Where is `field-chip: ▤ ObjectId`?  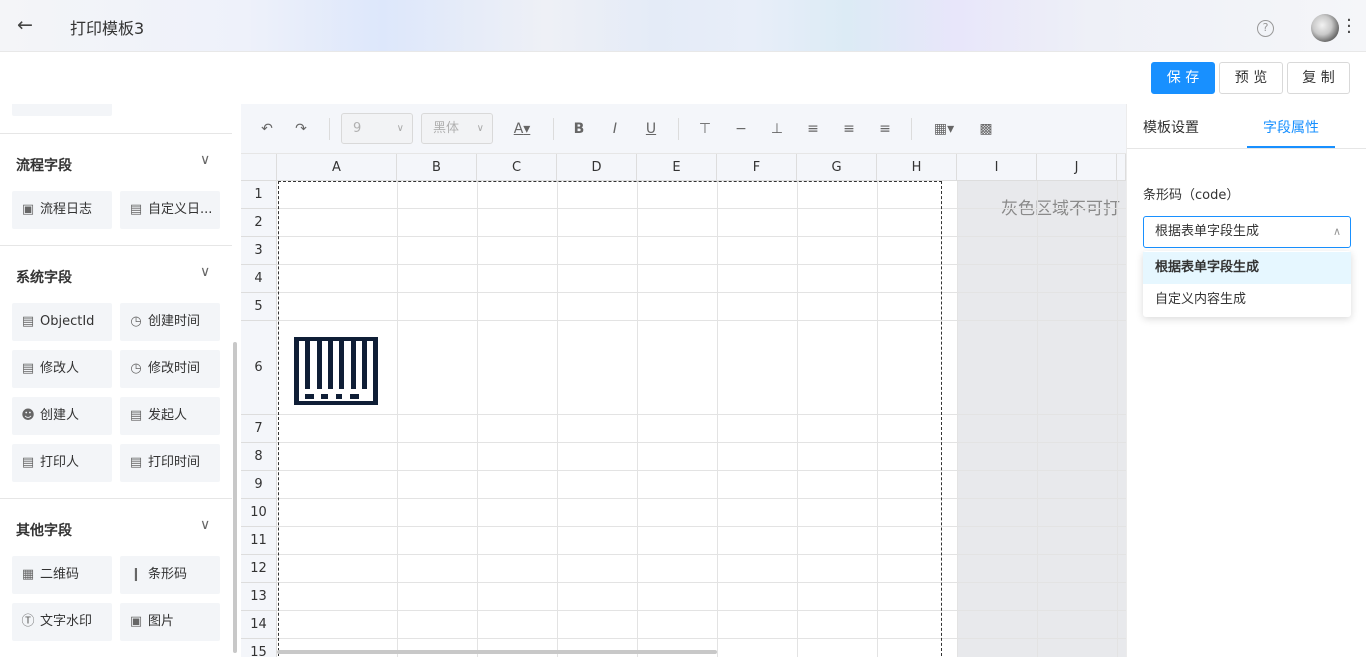
field-chip: ▤ ObjectId is located at coordinates (62, 322).